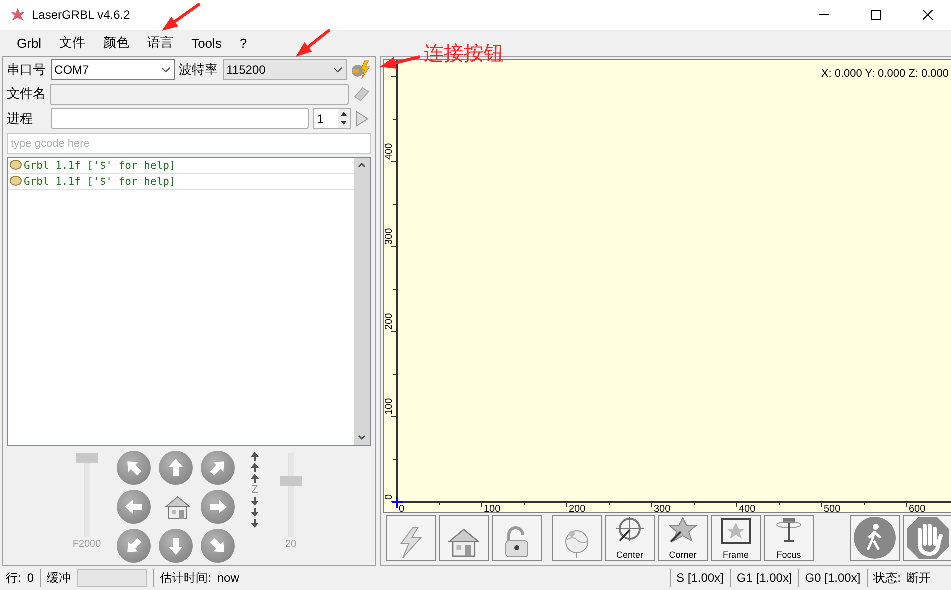 Image resolution: width=951 pixels, height=590 pixels. What do you see at coordinates (928, 15) in the screenshot?
I see `close-icon` at bounding box center [928, 15].